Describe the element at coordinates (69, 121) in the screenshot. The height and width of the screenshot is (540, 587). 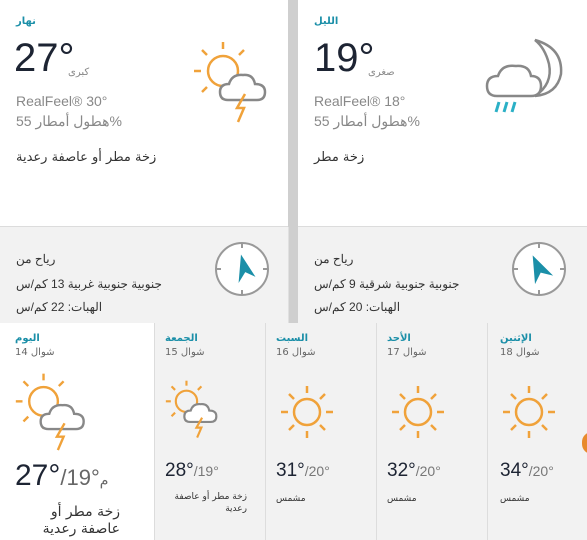
I see `day-precipitation: %هطول أمطار 55` at that location.